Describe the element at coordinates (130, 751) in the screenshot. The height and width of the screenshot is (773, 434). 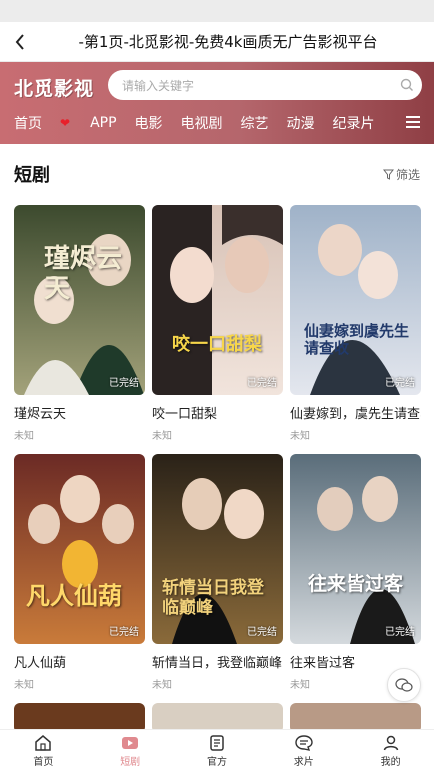
I see `tab-shorts: 短剧` at that location.